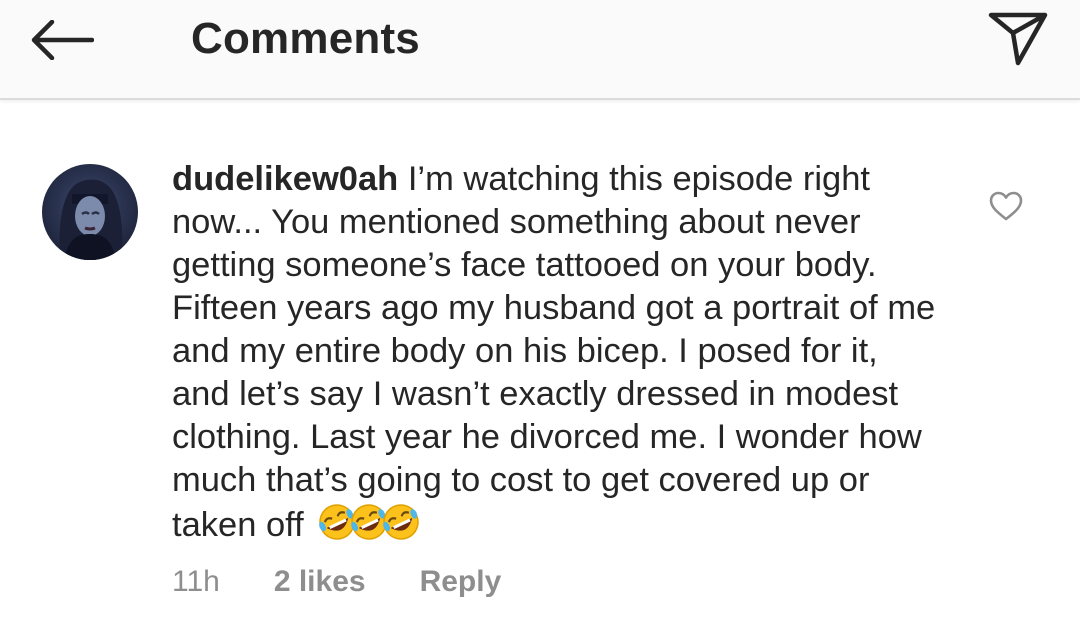  What do you see at coordinates (305, 38) in the screenshot?
I see `page-title: Comments` at bounding box center [305, 38].